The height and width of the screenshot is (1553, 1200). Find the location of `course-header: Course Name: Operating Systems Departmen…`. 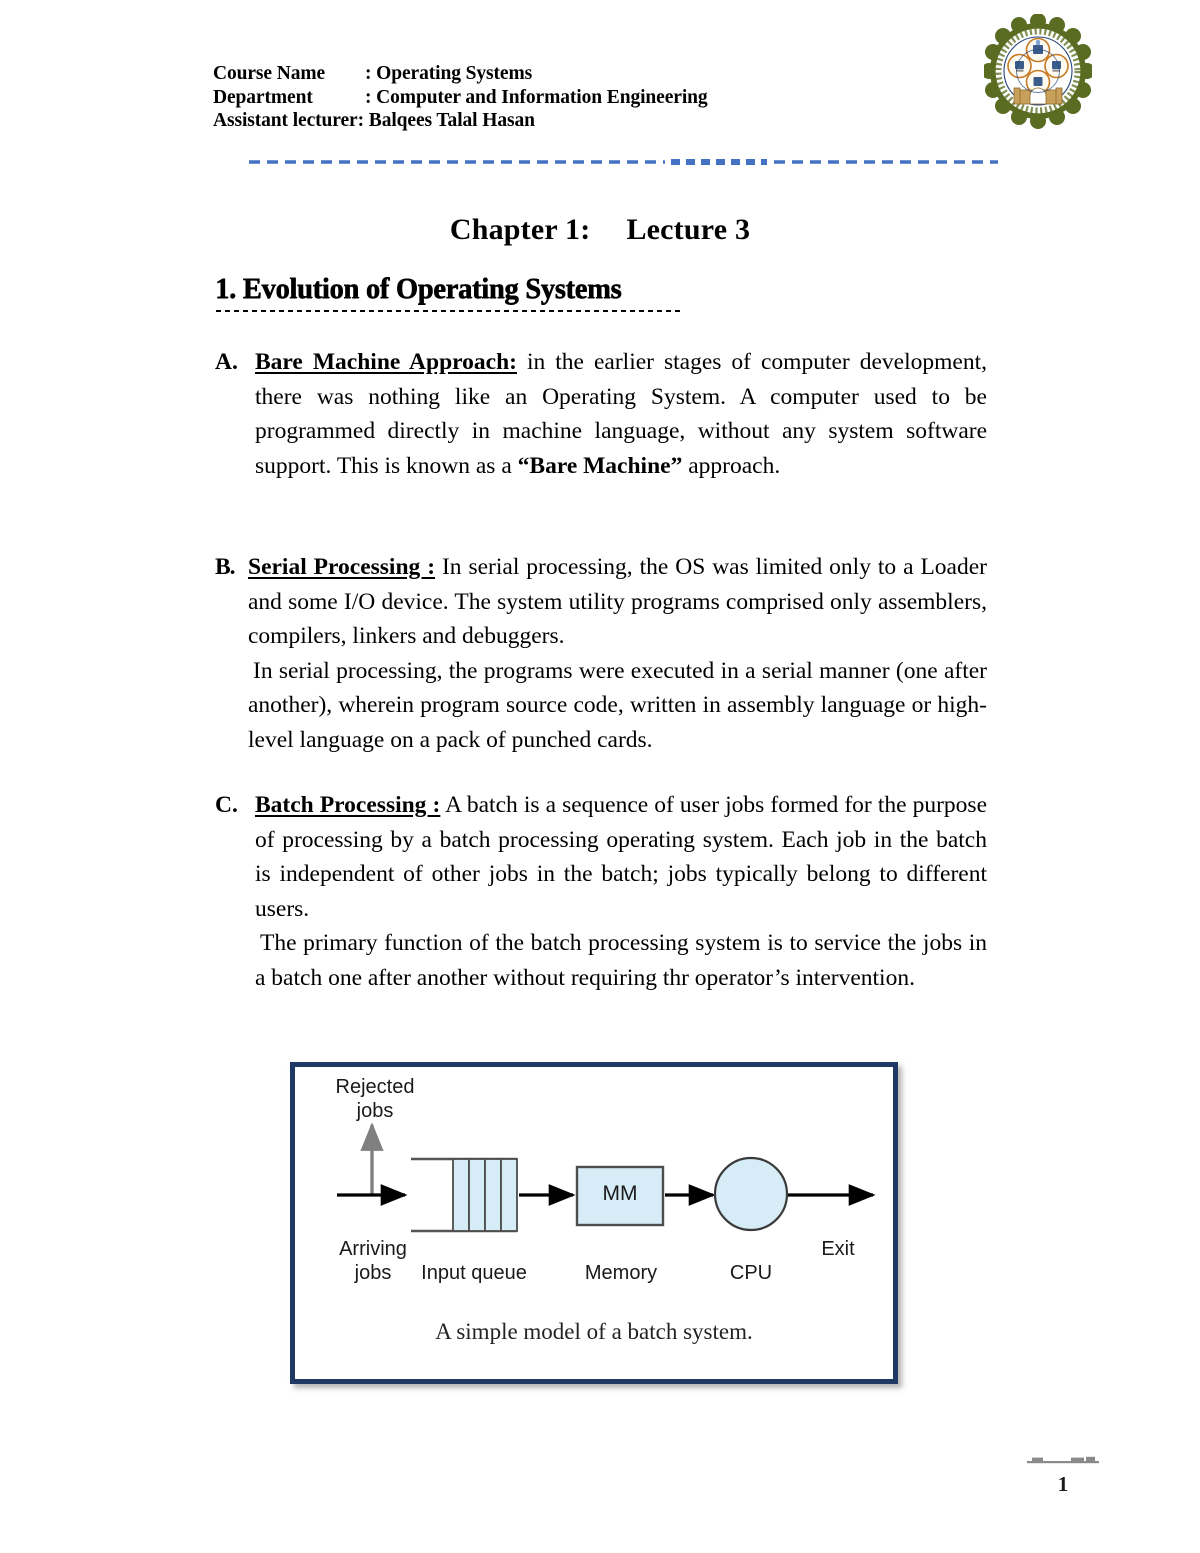

course-header: Course Name: Operating Systems Departmen… is located at coordinates (593, 97).